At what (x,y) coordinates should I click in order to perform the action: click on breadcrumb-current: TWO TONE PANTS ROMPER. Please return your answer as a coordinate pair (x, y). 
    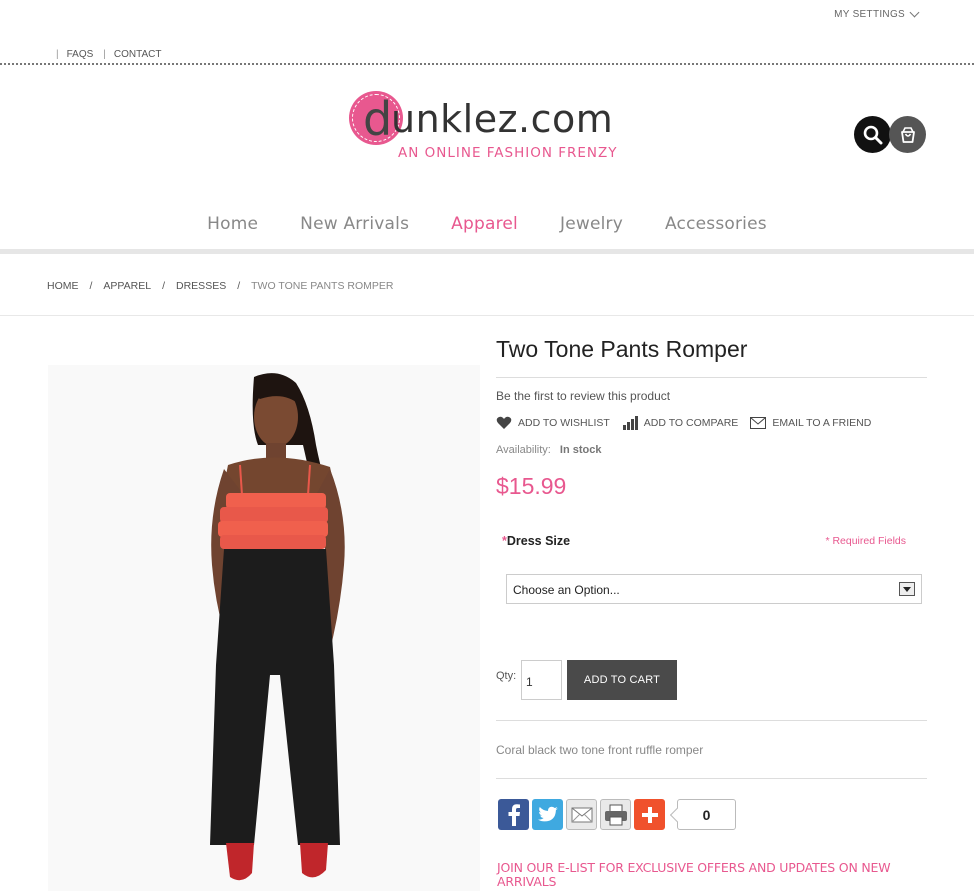
    Looking at the image, I should click on (322, 286).